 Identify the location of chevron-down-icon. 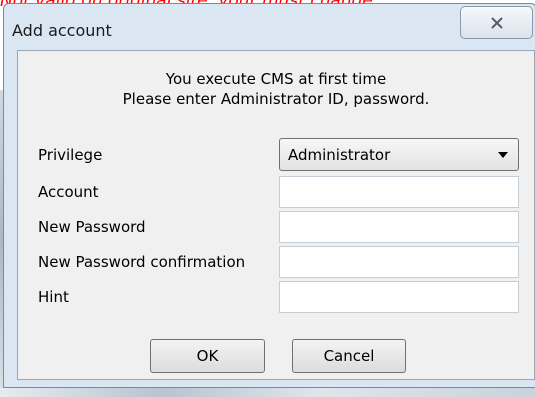
(503, 154).